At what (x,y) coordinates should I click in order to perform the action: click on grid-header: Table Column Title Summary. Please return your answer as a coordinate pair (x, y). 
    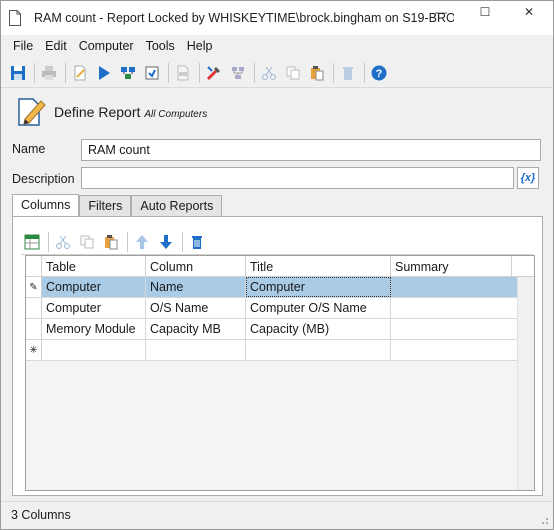
    Looking at the image, I should click on (280, 266).